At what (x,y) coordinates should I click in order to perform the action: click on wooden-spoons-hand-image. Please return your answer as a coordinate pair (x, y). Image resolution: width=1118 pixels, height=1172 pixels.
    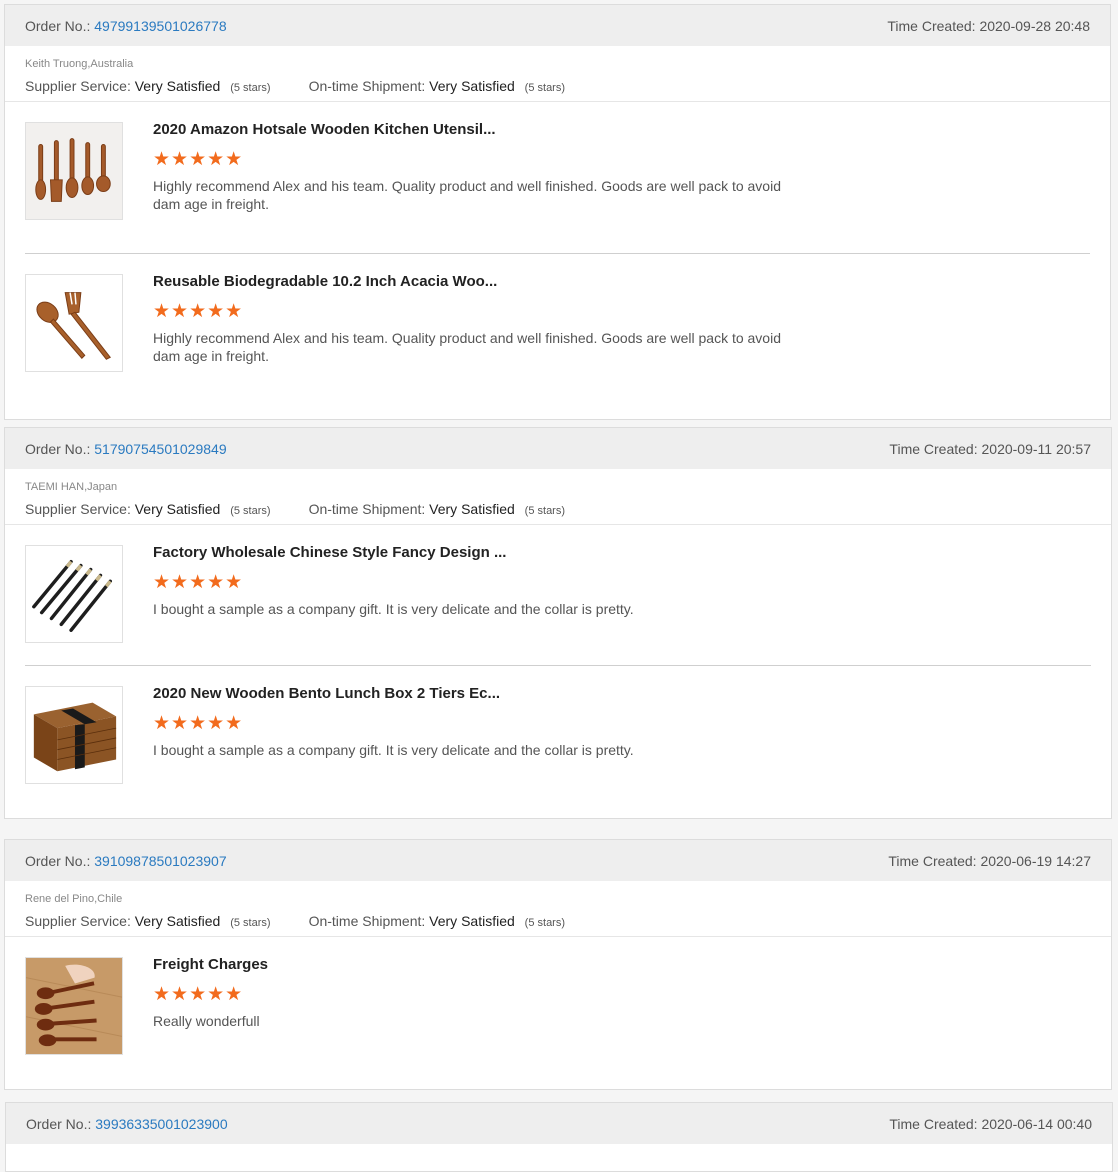
    Looking at the image, I should click on (74, 1006).